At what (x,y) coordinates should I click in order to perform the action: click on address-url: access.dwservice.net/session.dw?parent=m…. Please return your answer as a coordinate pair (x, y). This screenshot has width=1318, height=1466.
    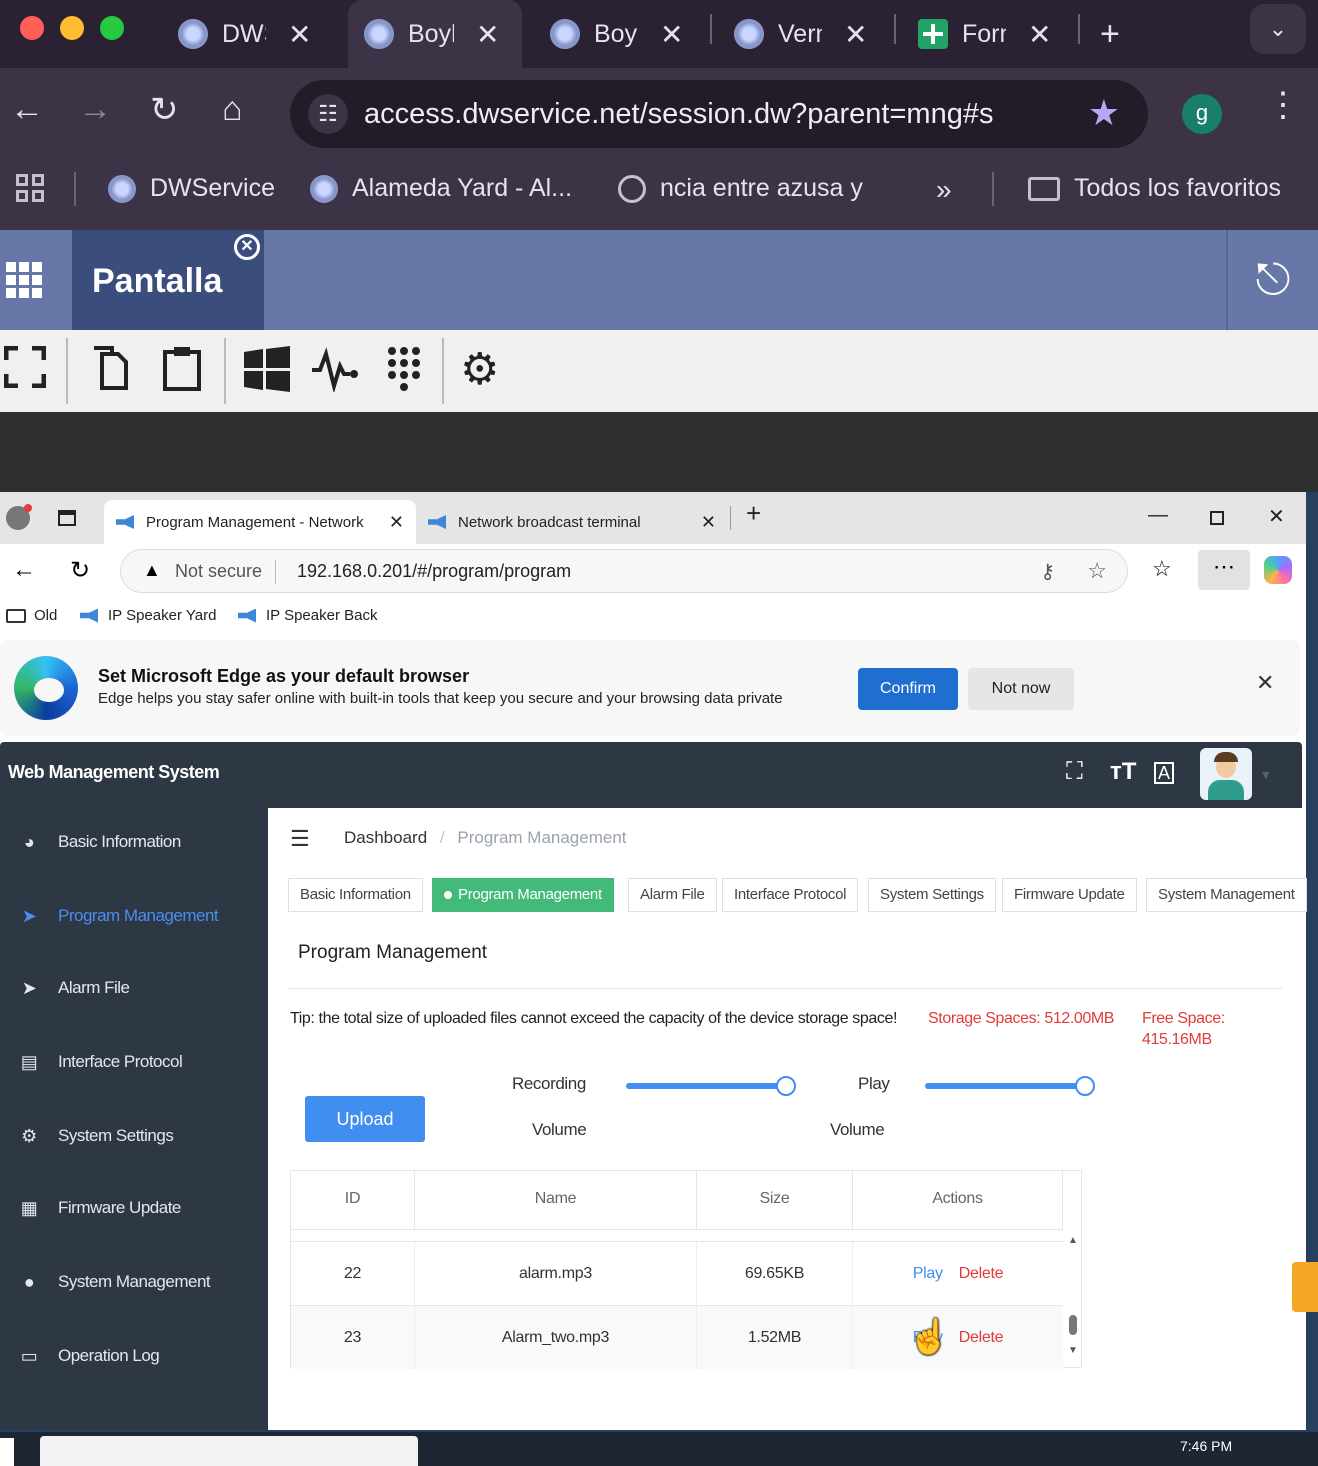
    Looking at the image, I should click on (678, 114).